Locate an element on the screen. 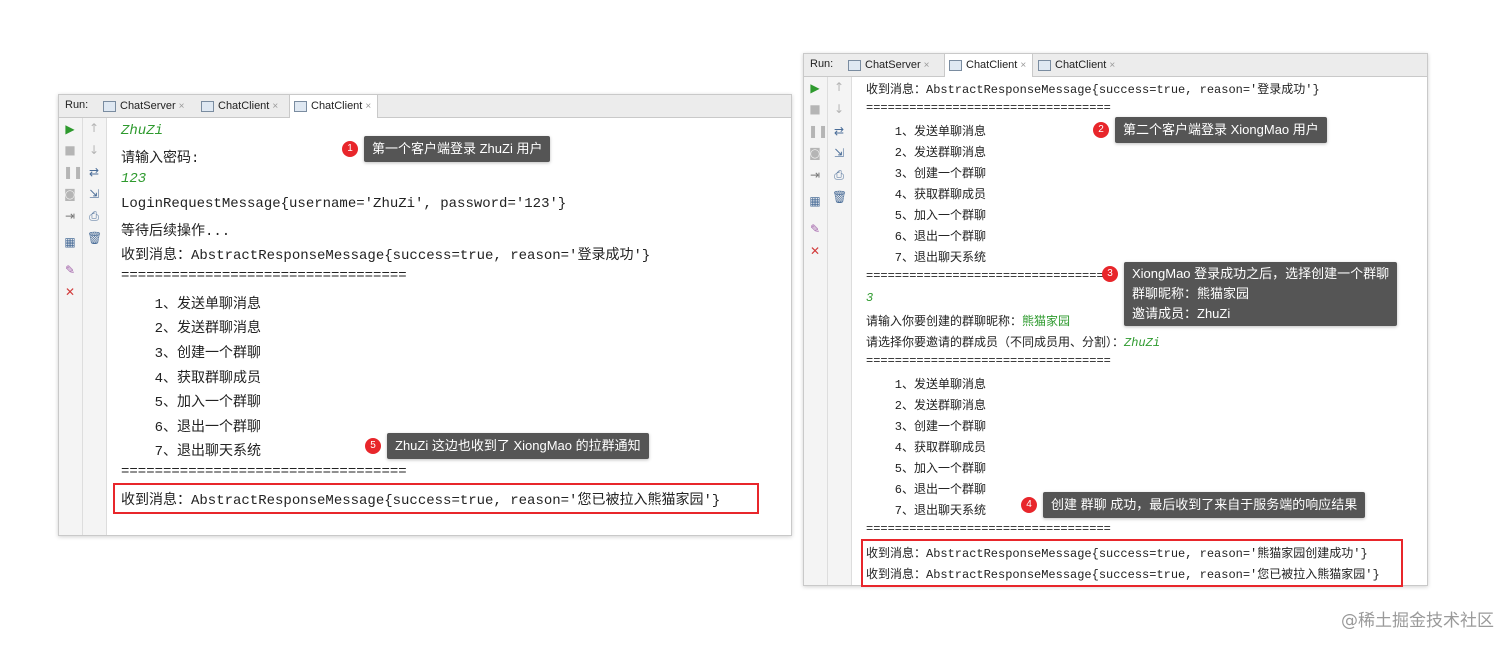 This screenshot has height=645, width=1512. console-line: 请输入密码: is located at coordinates (160, 159).